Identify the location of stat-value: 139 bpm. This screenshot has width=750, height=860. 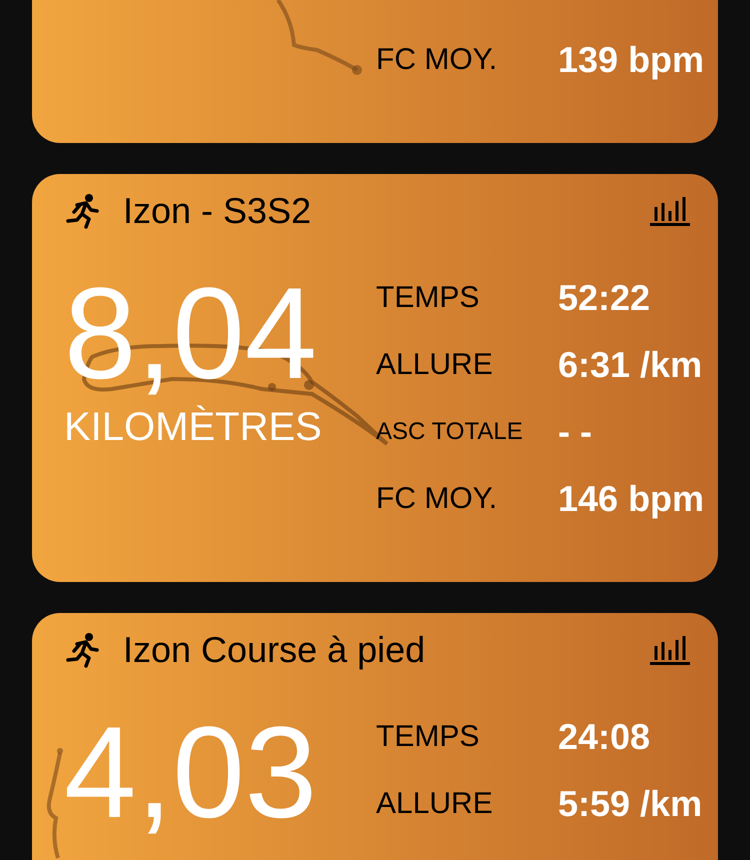
(631, 60).